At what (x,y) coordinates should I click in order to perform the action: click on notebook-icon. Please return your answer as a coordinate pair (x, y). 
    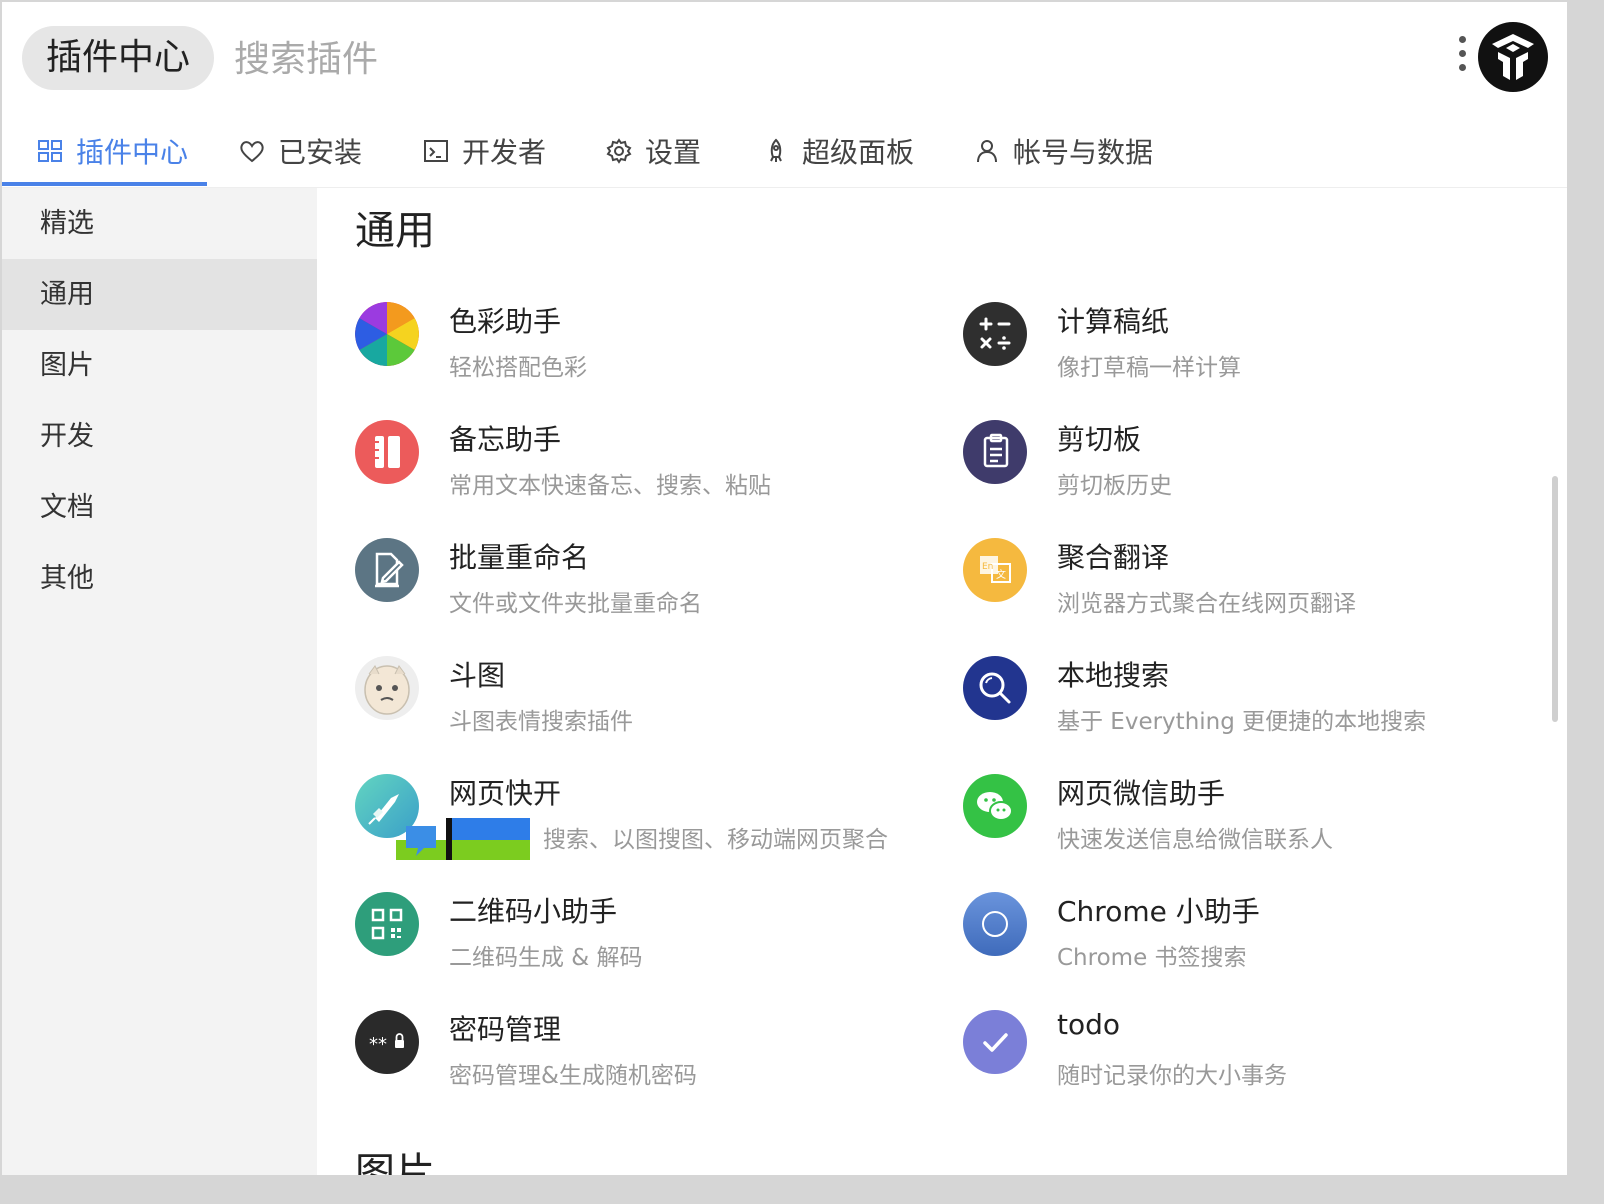
    Looking at the image, I should click on (387, 452).